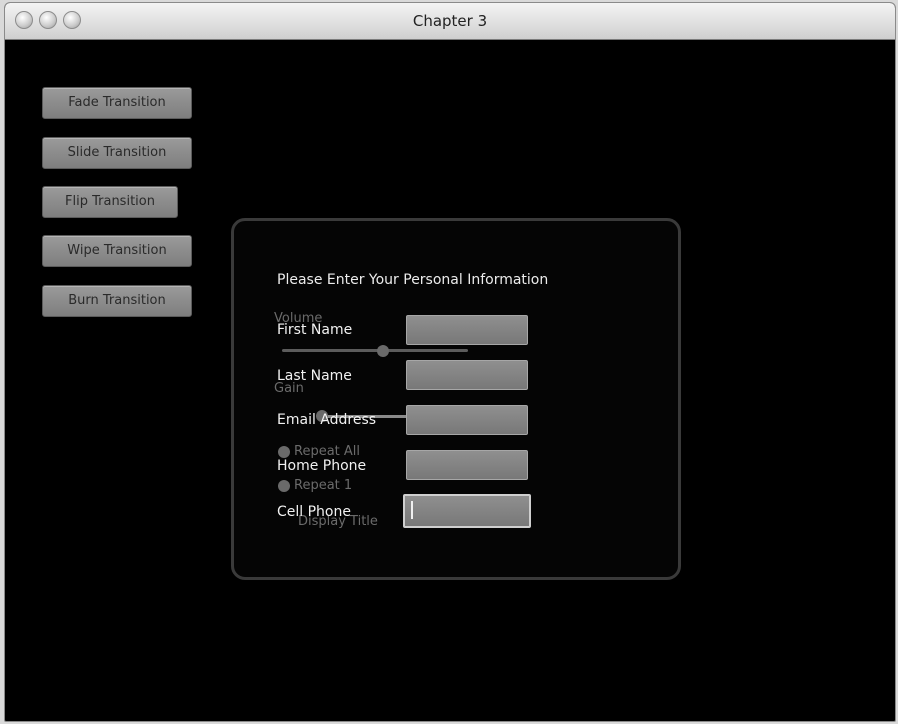 The image size is (898, 724). I want to click on last-name-field, so click(467, 375).